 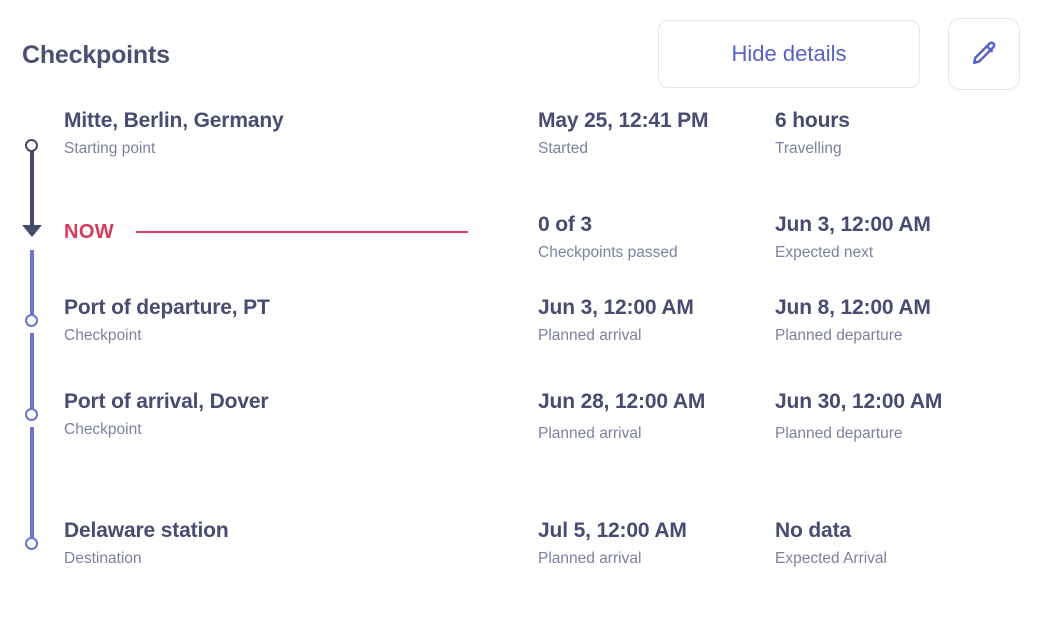 I want to click on checkpoint-right-label: Travelling, so click(x=808, y=148).